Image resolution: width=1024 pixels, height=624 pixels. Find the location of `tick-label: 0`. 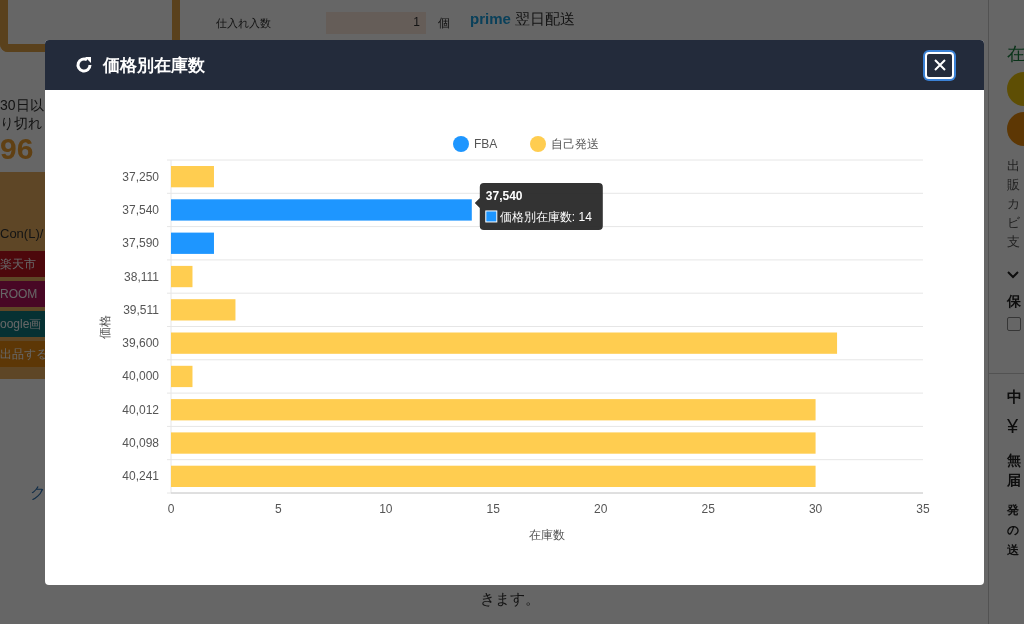

tick-label: 0 is located at coordinates (171, 509).